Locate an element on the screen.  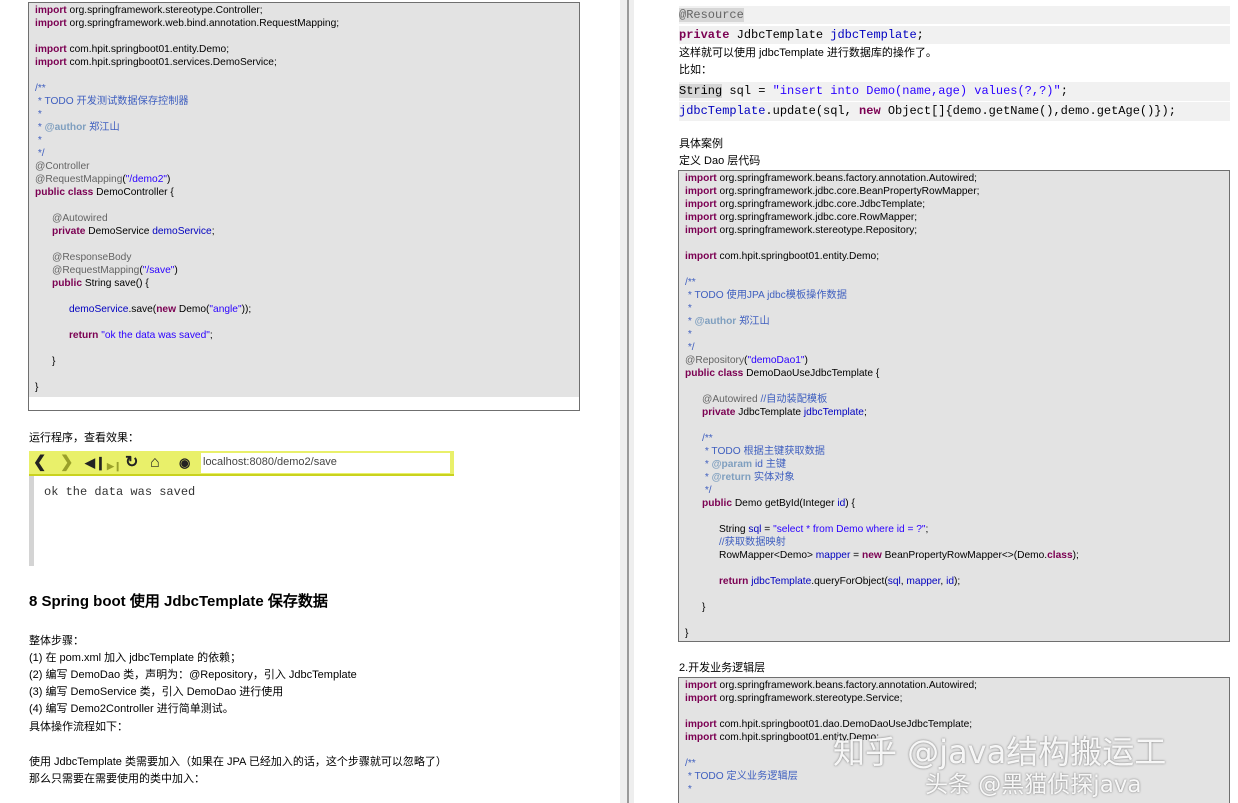
code-line: @Repository("demoDao1") is located at coordinates (746, 360).